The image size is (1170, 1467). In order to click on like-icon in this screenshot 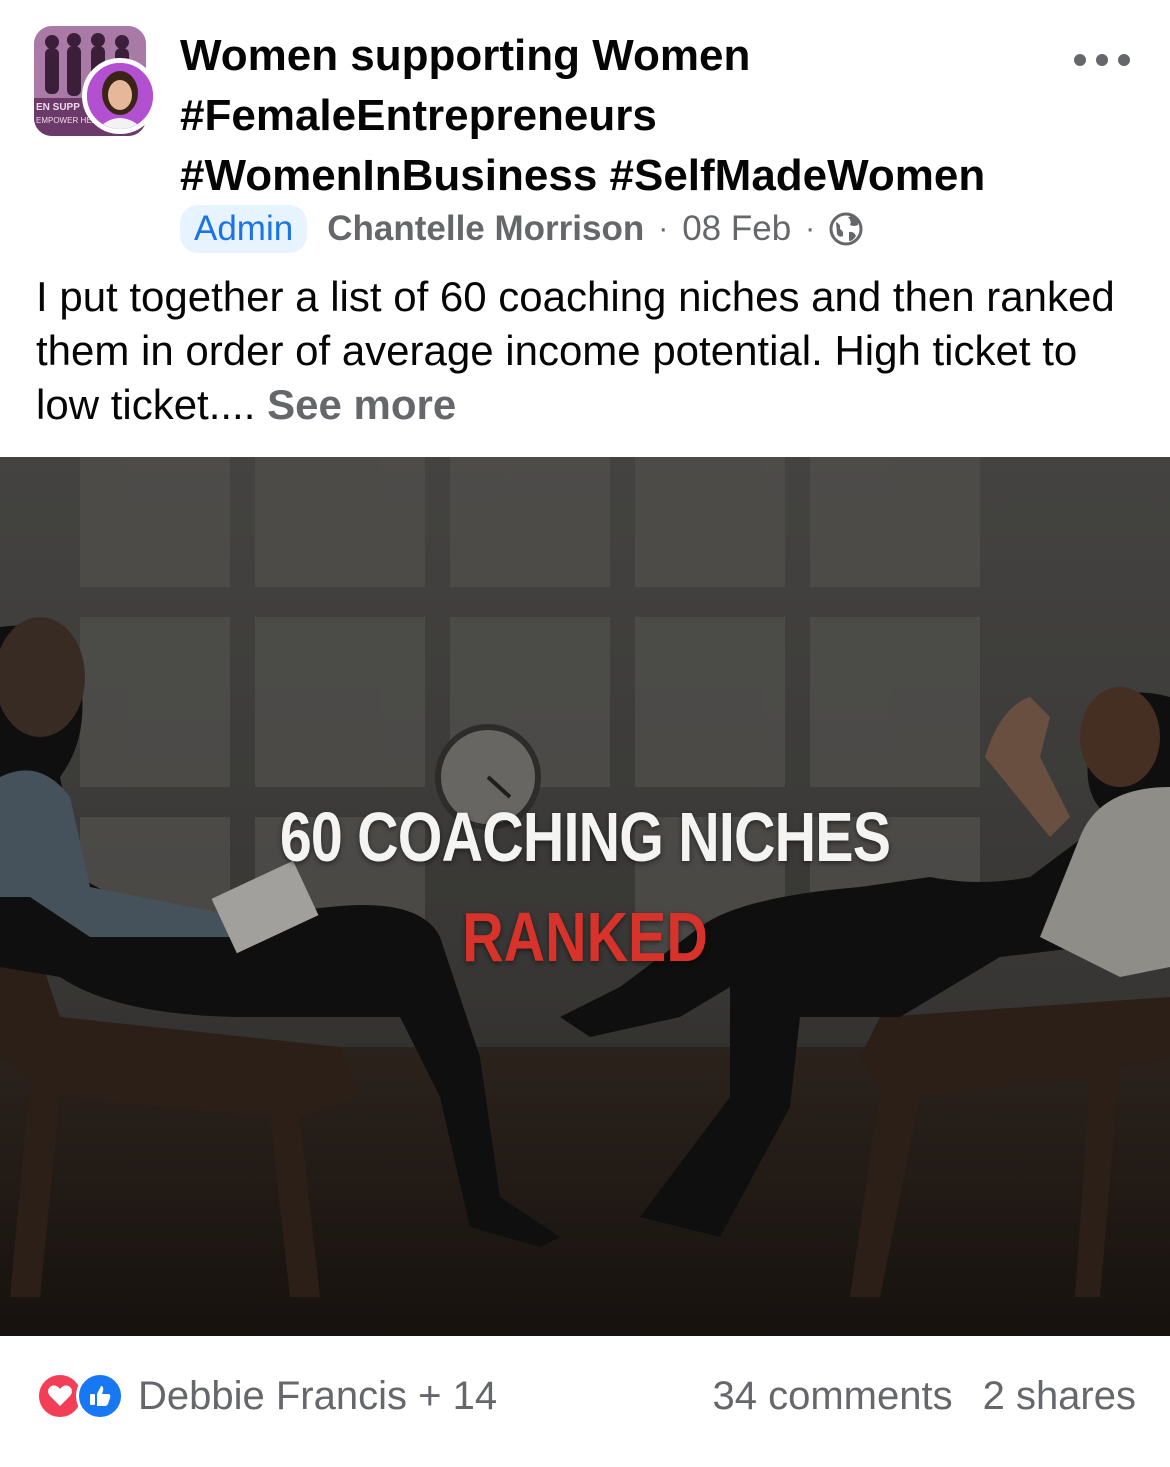, I will do `click(100, 1396)`.